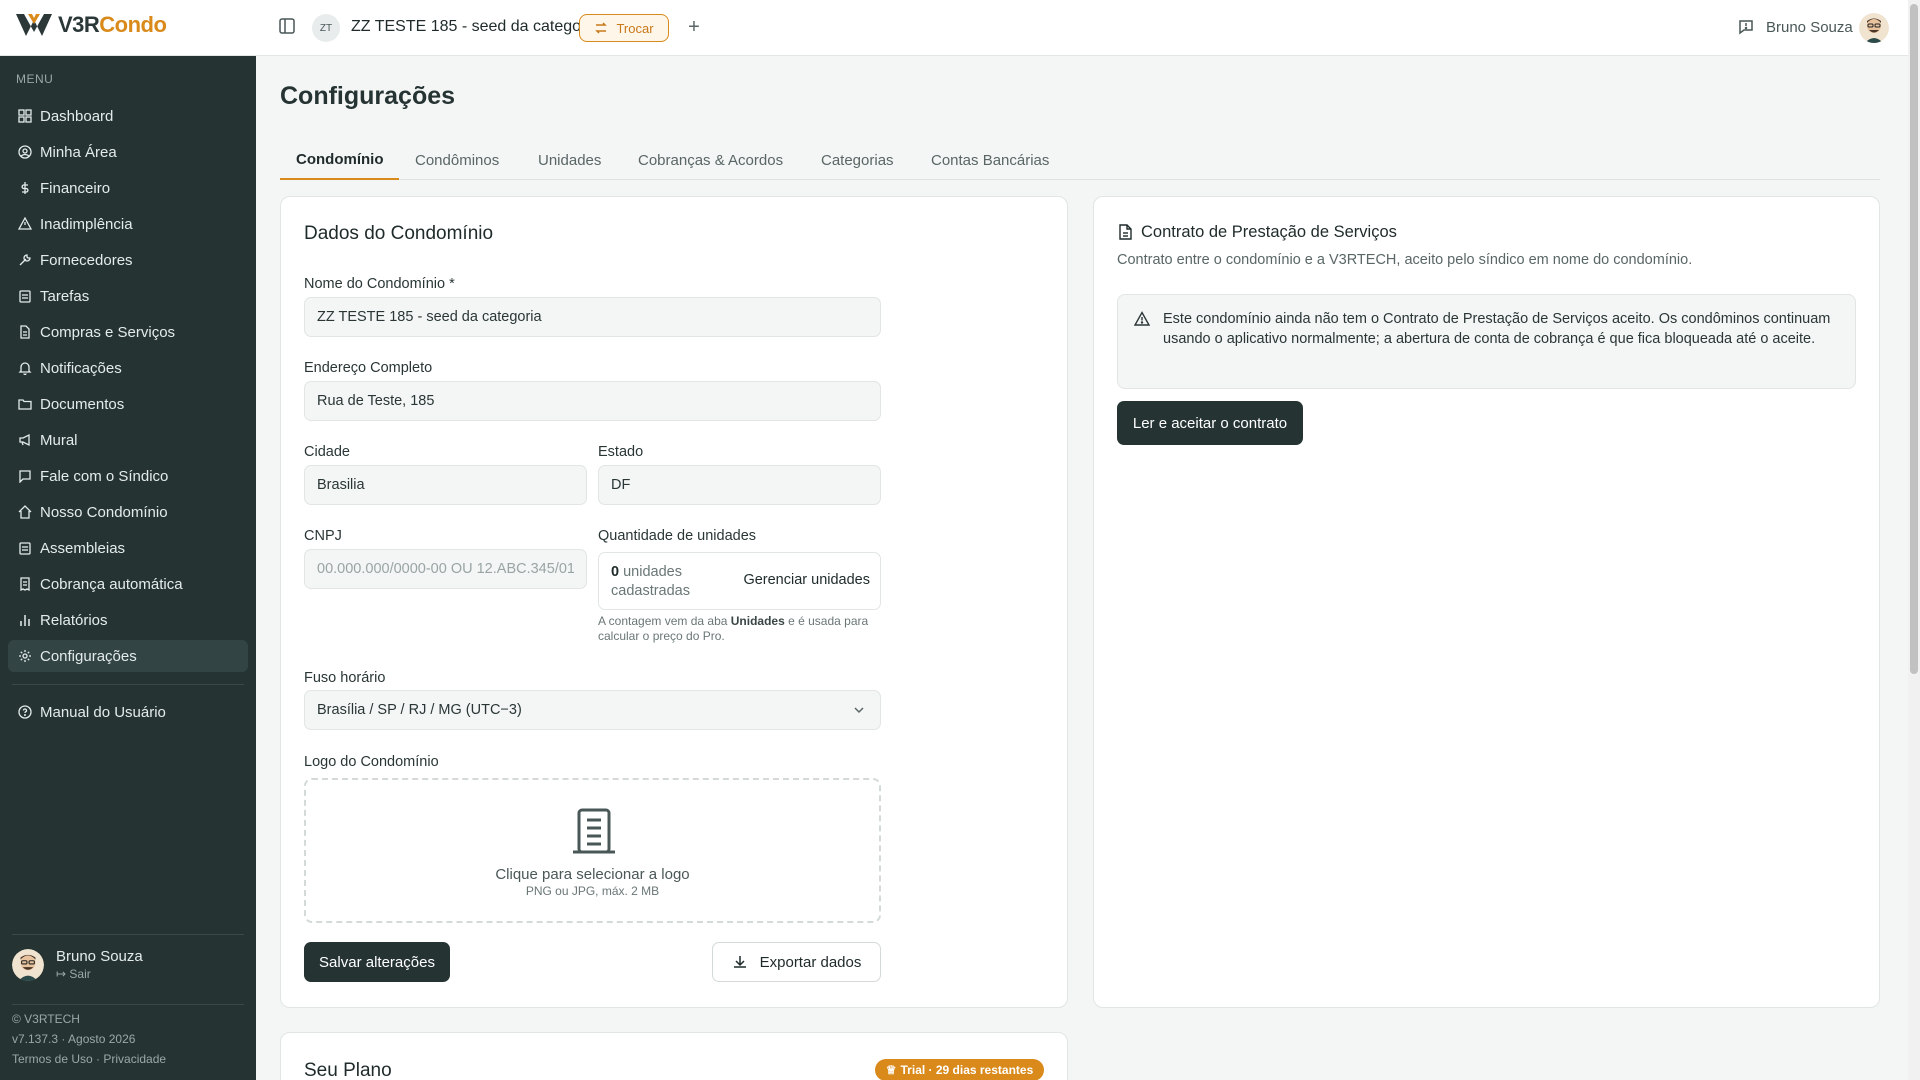  I want to click on sidebar-item-label: Cobrança automática, so click(111, 584).